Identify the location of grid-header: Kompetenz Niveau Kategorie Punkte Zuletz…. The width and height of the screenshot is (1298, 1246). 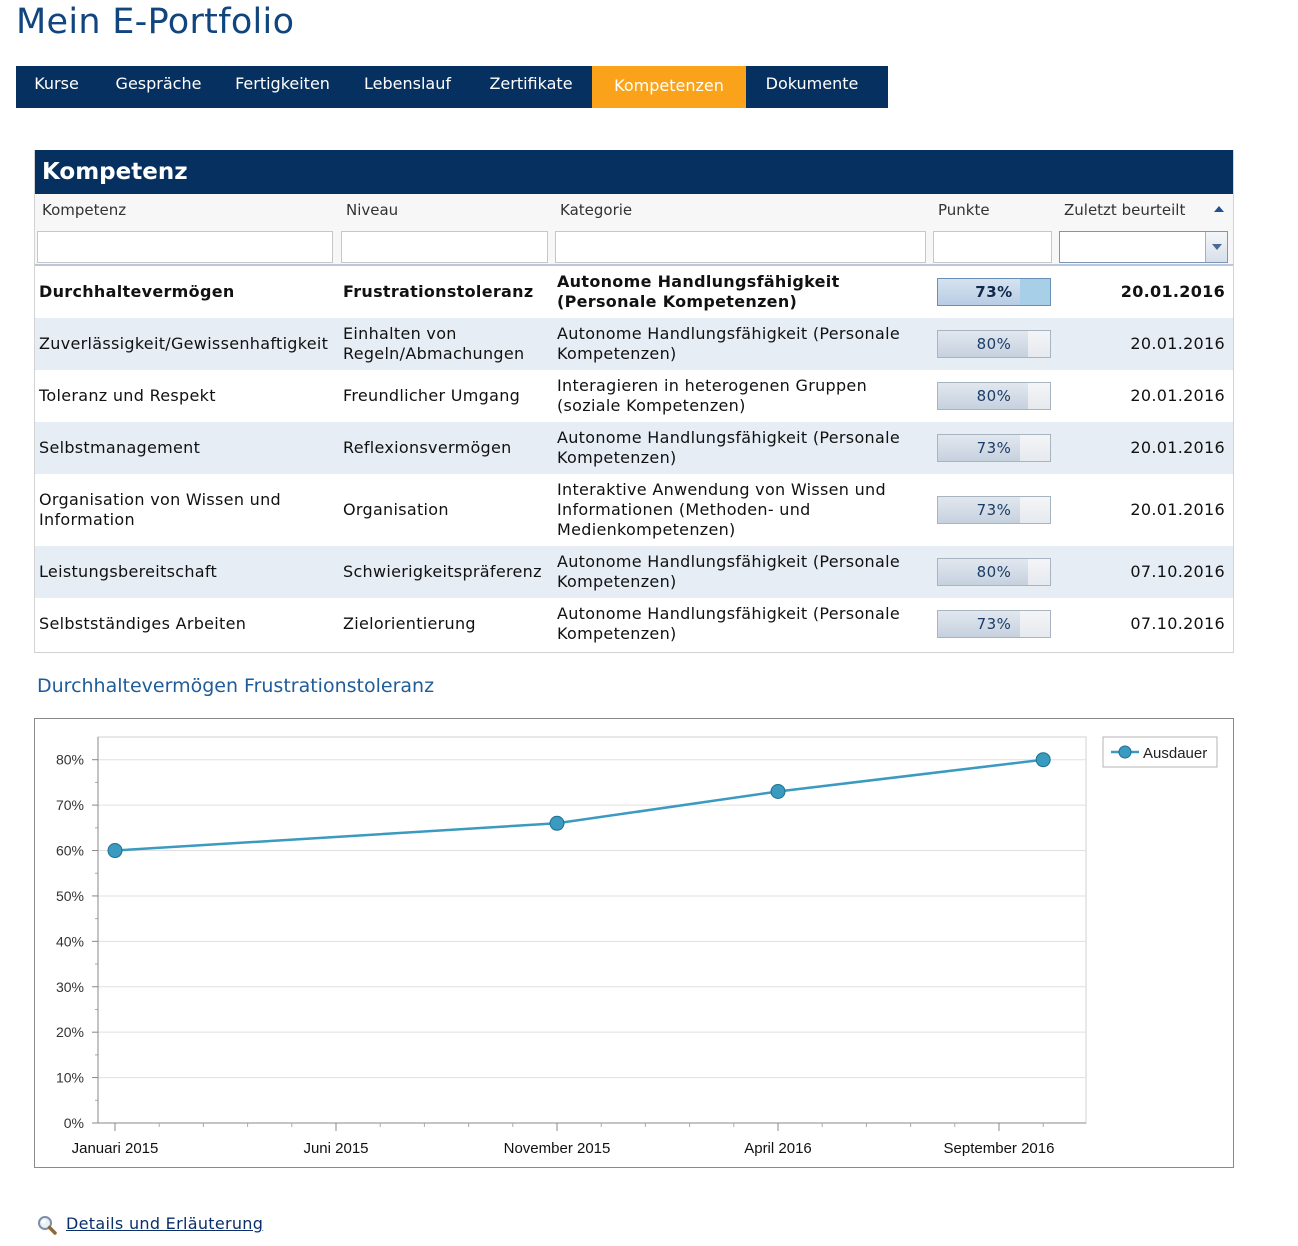
(634, 230).